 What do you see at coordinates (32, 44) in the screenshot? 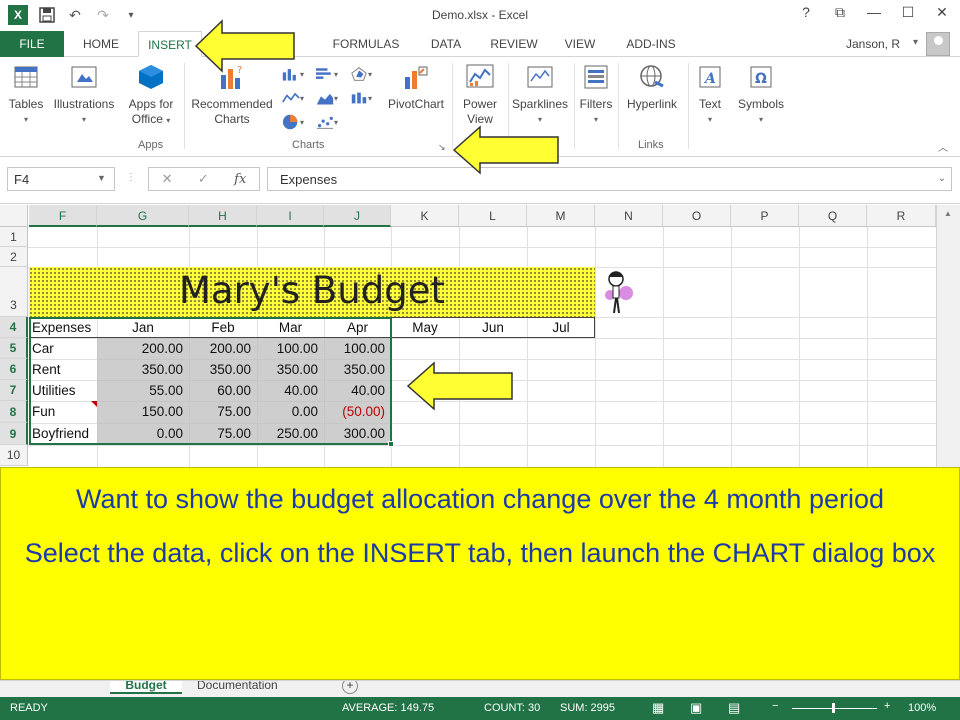
I see `tab-file: FILE` at bounding box center [32, 44].